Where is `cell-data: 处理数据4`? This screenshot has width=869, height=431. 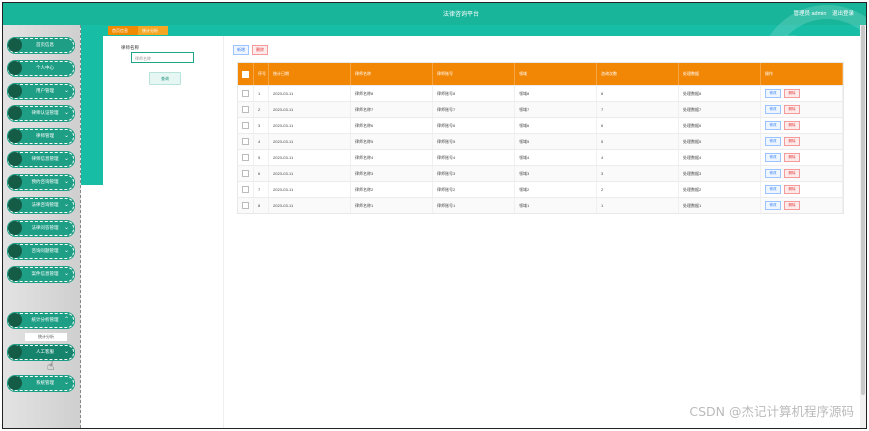
cell-data: 处理数据4 is located at coordinates (720, 157).